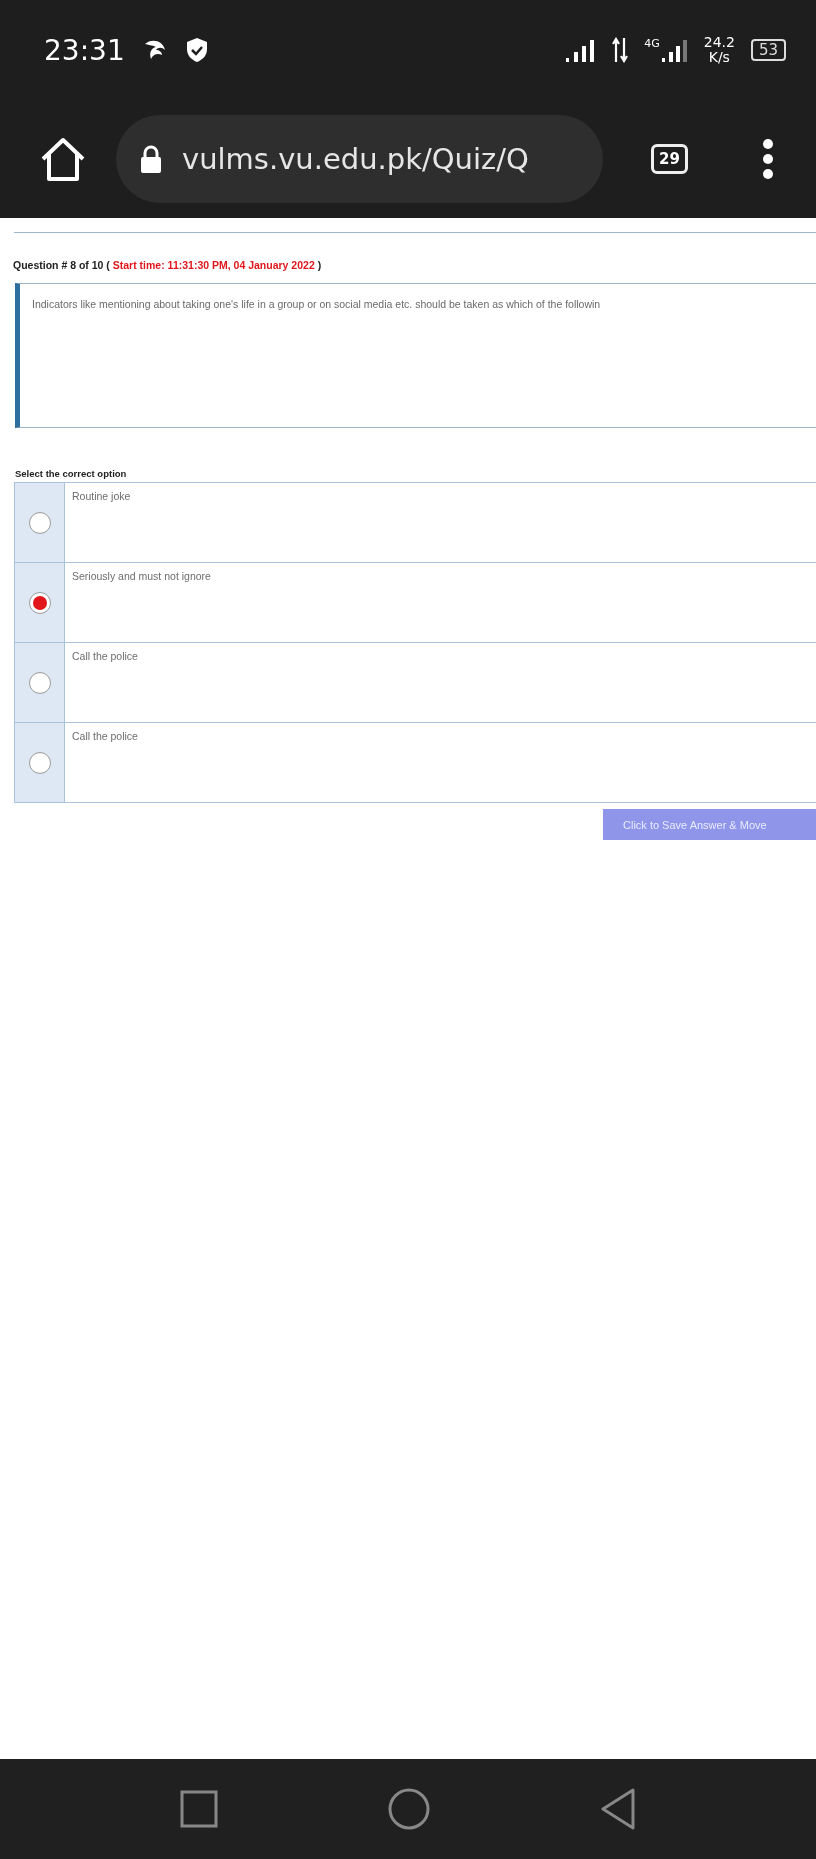 Image resolution: width=816 pixels, height=1859 pixels. Describe the element at coordinates (415, 355) in the screenshot. I see `question-text: Indicators like mentioning about taking one's life in a group or on social media etc. should be taken as which of the followin` at that location.